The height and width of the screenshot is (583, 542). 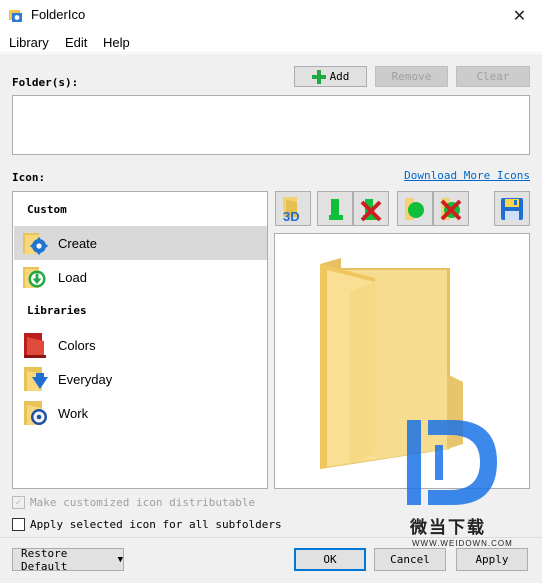 I want to click on add-button: Add, so click(x=330, y=76).